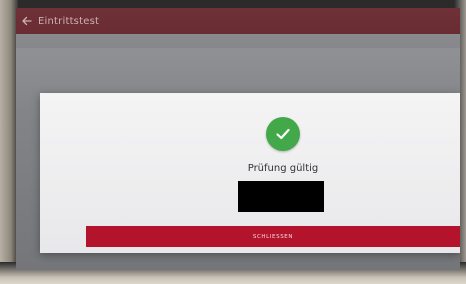 This screenshot has width=466, height=284. I want to click on close-button: SCHLIESSEN, so click(273, 236).